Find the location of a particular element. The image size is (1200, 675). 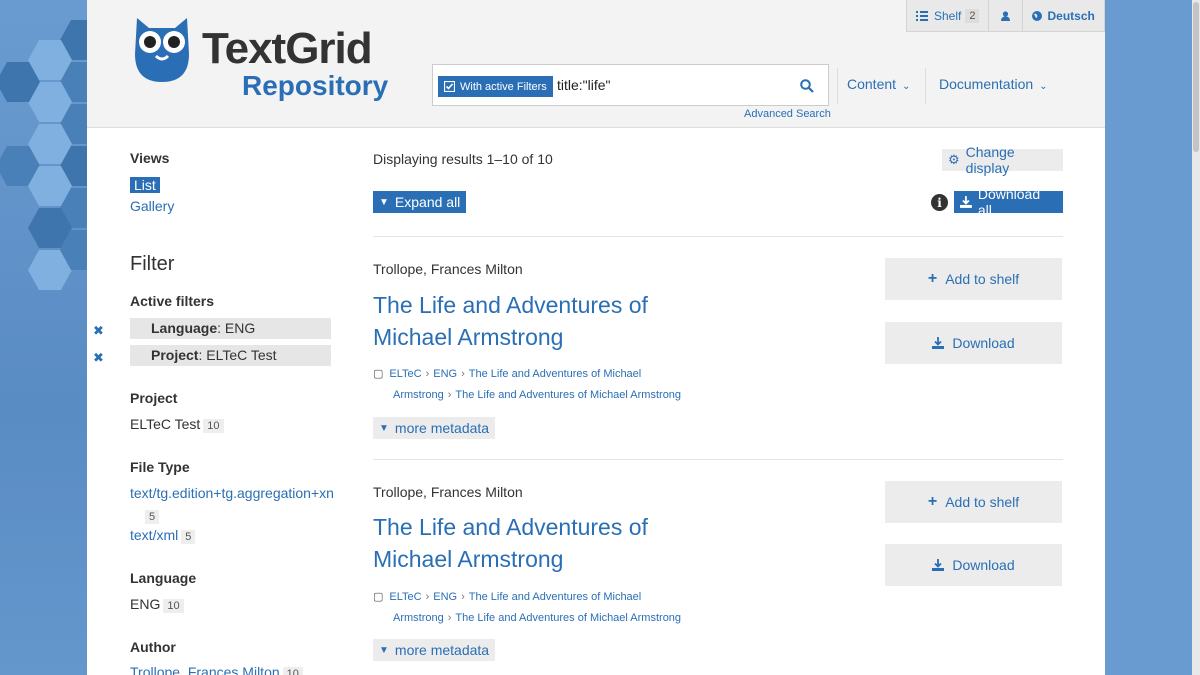

project-facet-item: ELTeC Test 10 is located at coordinates (177, 424).